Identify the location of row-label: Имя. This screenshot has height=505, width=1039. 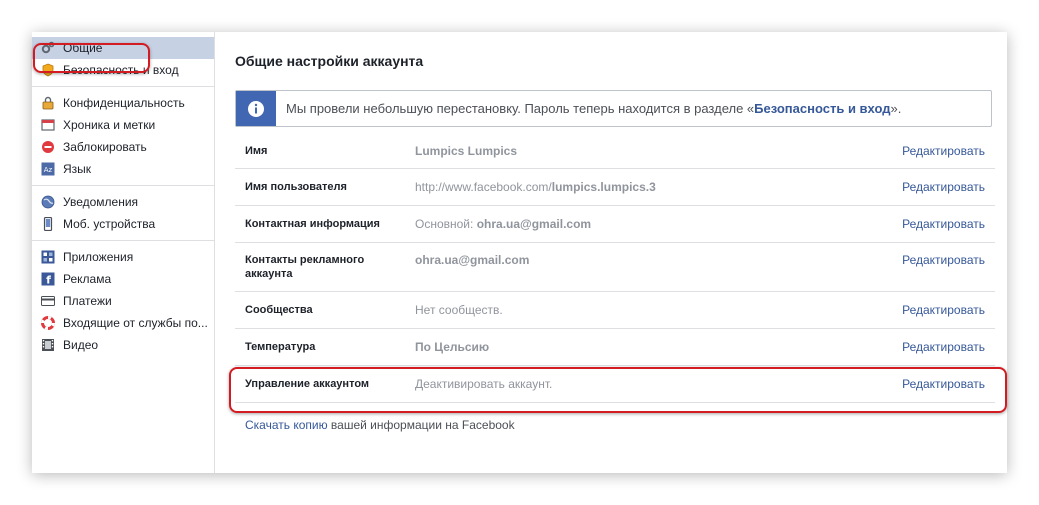
(256, 151).